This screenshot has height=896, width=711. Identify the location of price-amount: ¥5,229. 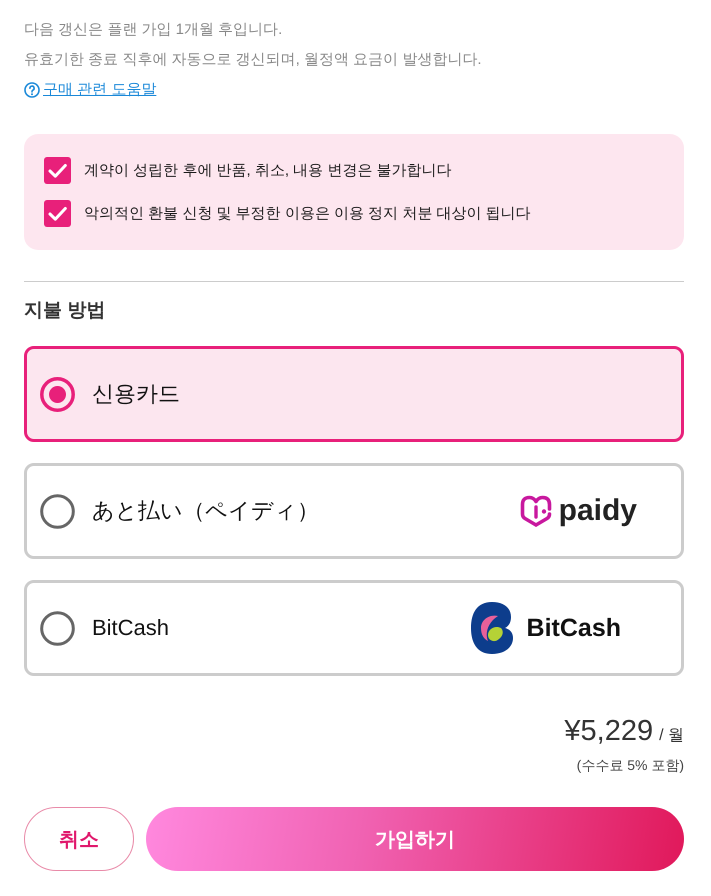
(609, 731).